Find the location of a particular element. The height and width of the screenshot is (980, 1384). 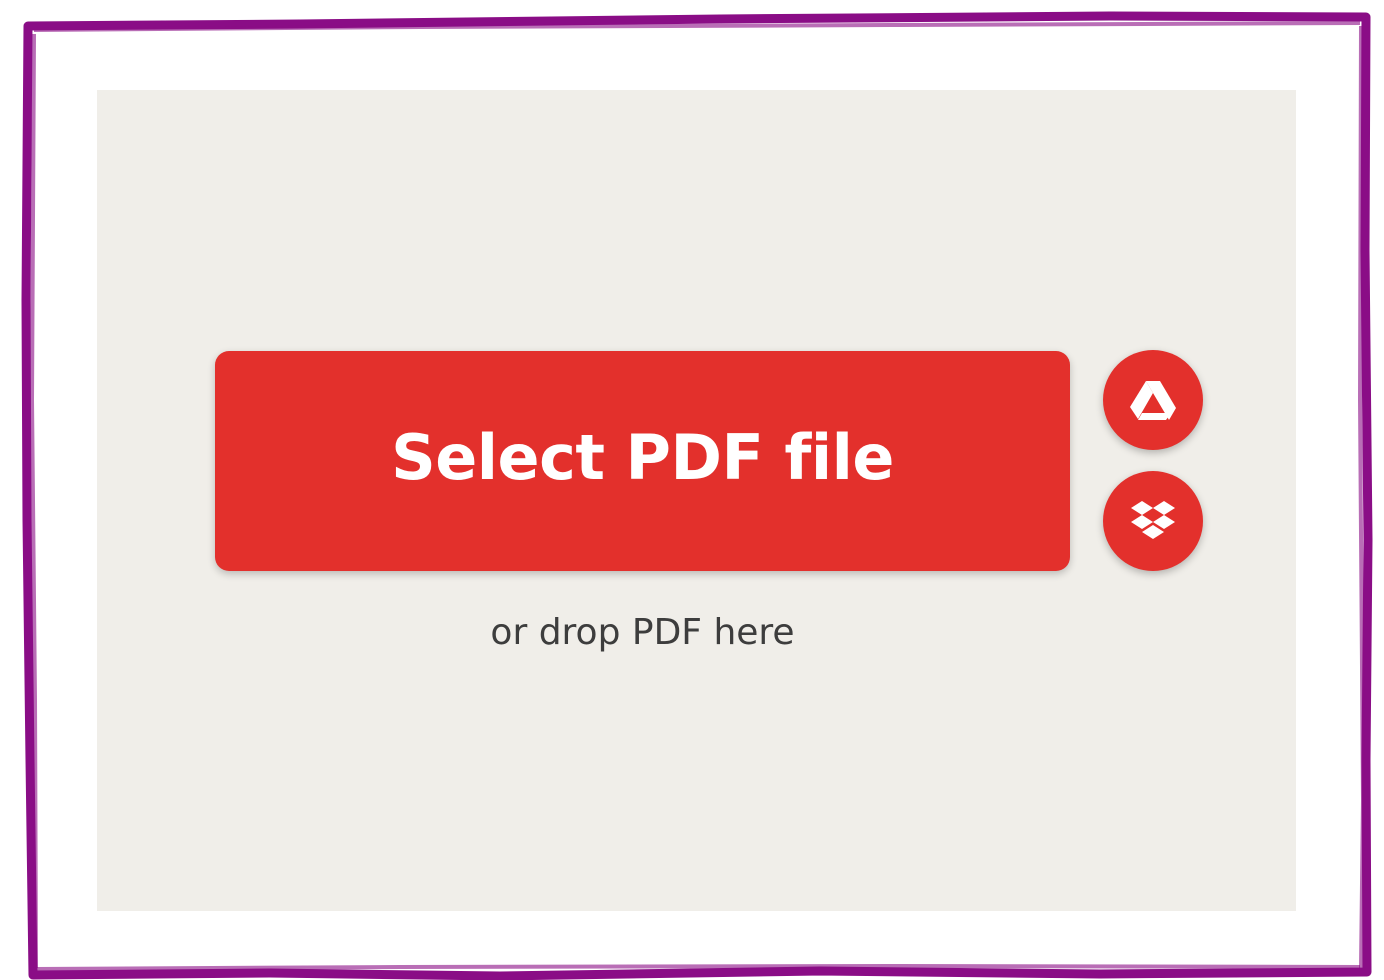

drop-hint-text: or drop PDF here is located at coordinates (642, 632).